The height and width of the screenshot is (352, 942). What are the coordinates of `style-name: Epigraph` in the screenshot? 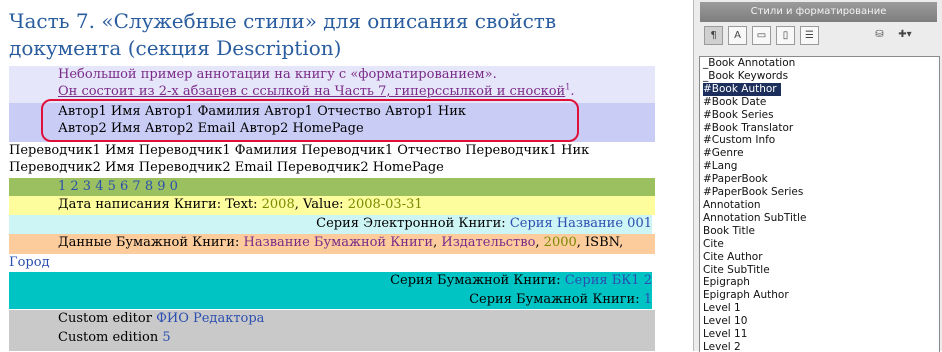 It's located at (726, 282).